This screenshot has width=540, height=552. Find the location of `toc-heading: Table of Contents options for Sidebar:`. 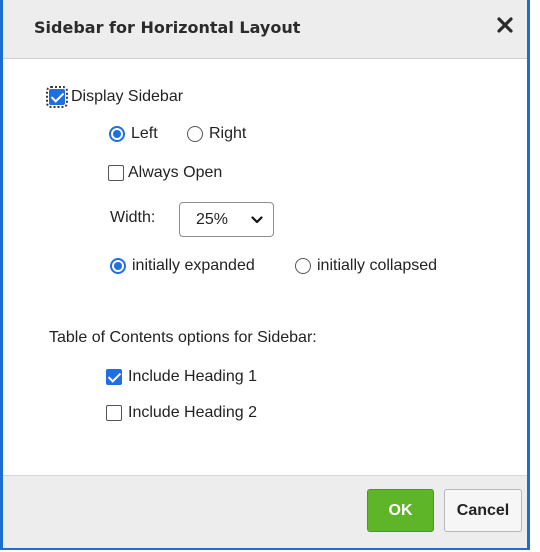

toc-heading: Table of Contents options for Sidebar: is located at coordinates (183, 337).